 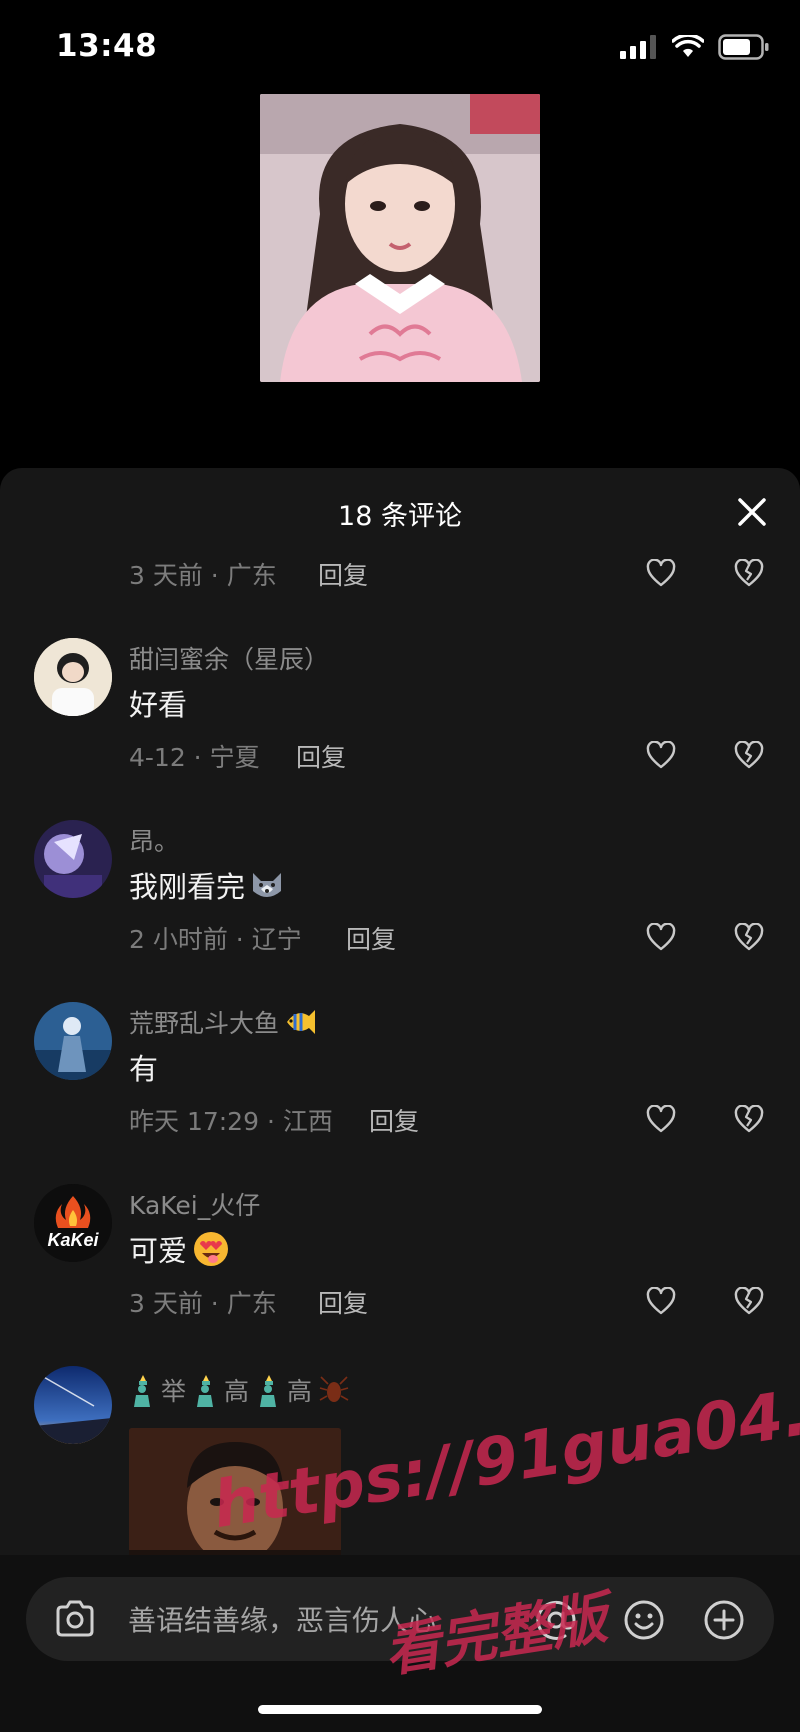 What do you see at coordinates (158, 1251) in the screenshot?
I see `comment-text-content: 可爱` at bounding box center [158, 1251].